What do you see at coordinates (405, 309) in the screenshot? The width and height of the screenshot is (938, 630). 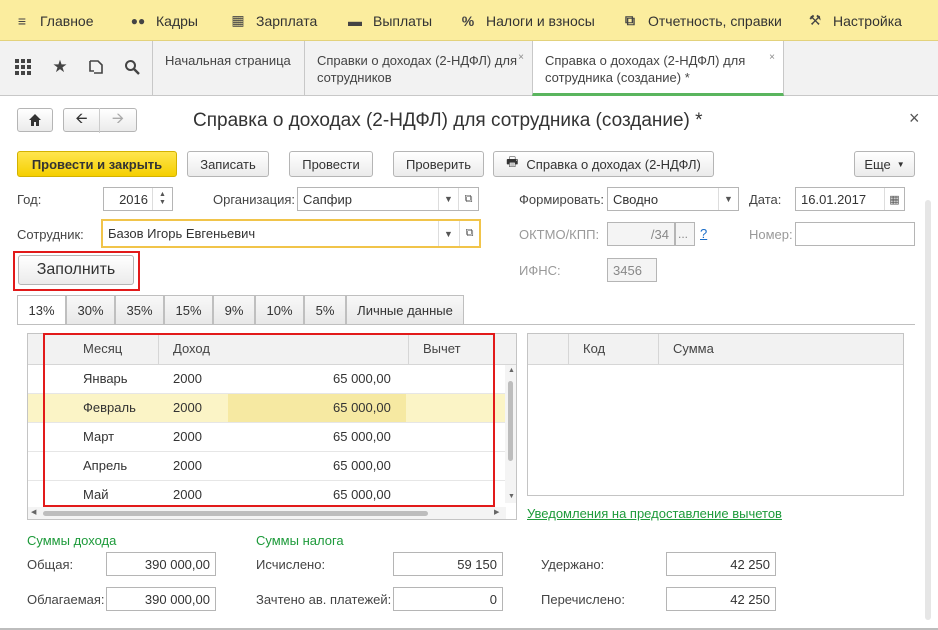 I see `tab-personal-data: Личные данные` at bounding box center [405, 309].